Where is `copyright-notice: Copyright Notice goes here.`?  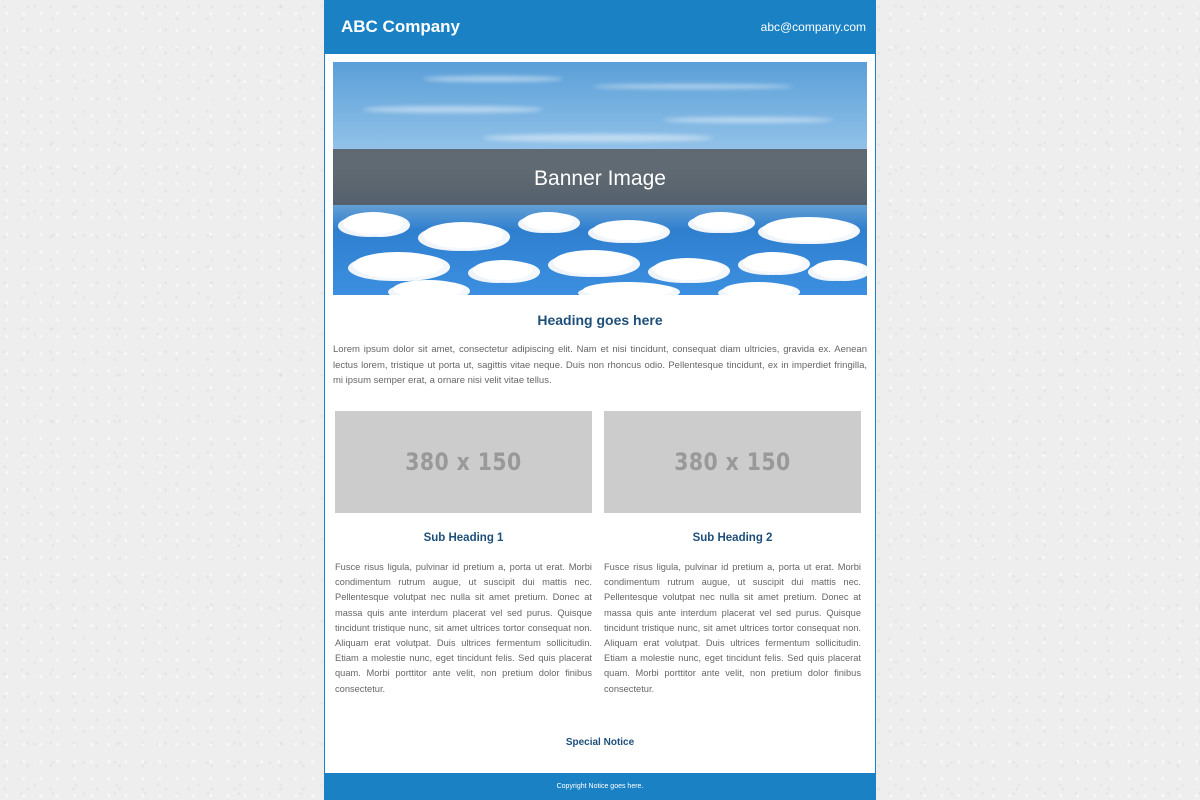
copyright-notice: Copyright Notice goes here. is located at coordinates (600, 786).